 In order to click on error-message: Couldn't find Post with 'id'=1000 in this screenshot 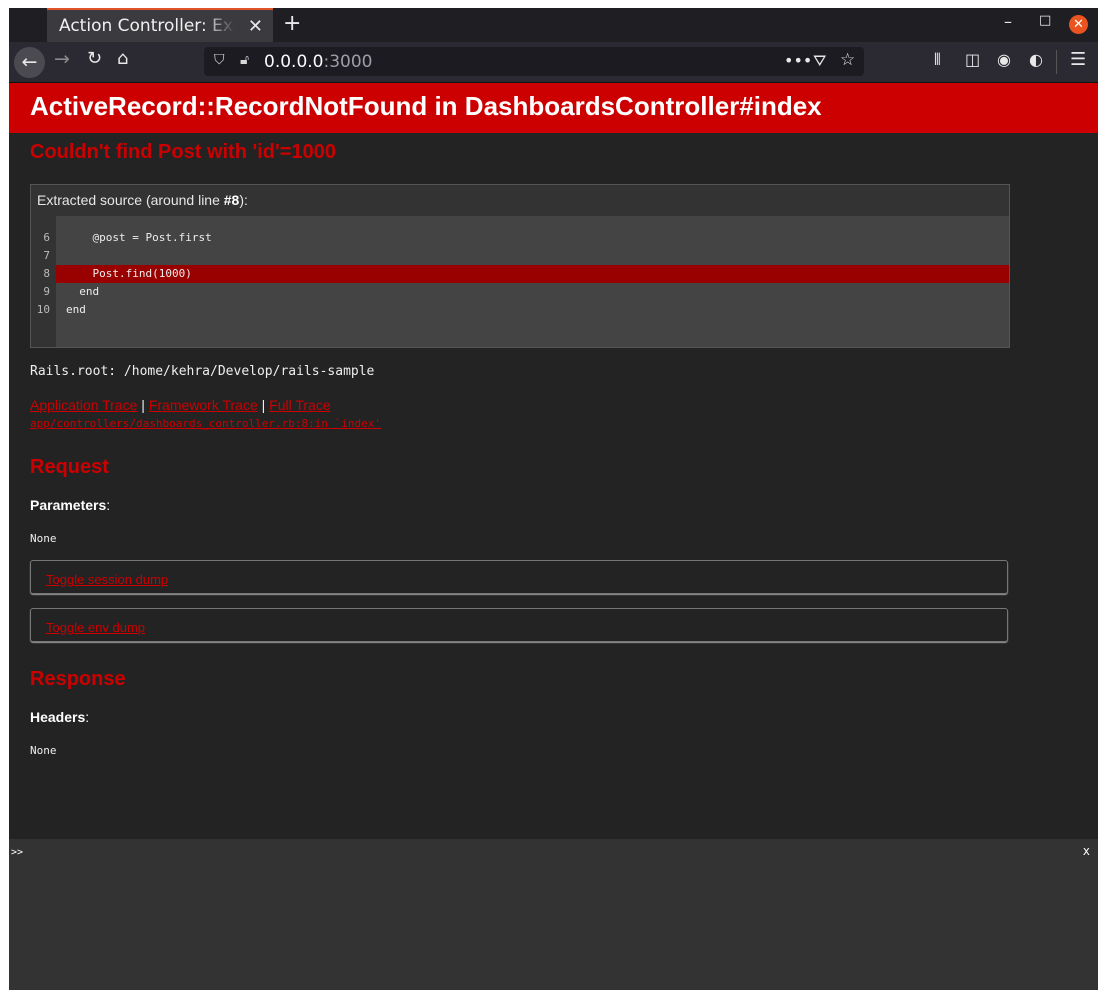, I will do `click(183, 152)`.